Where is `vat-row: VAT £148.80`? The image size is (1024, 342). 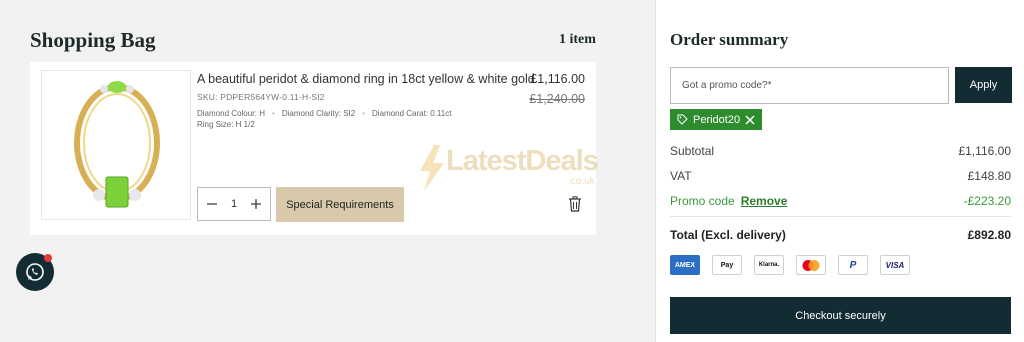 vat-row: VAT £148.80 is located at coordinates (840, 176).